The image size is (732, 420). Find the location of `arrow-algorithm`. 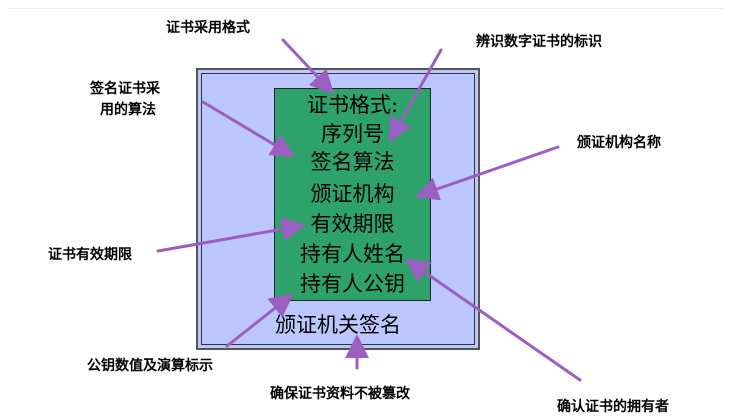

arrow-algorithm is located at coordinates (248, 129).